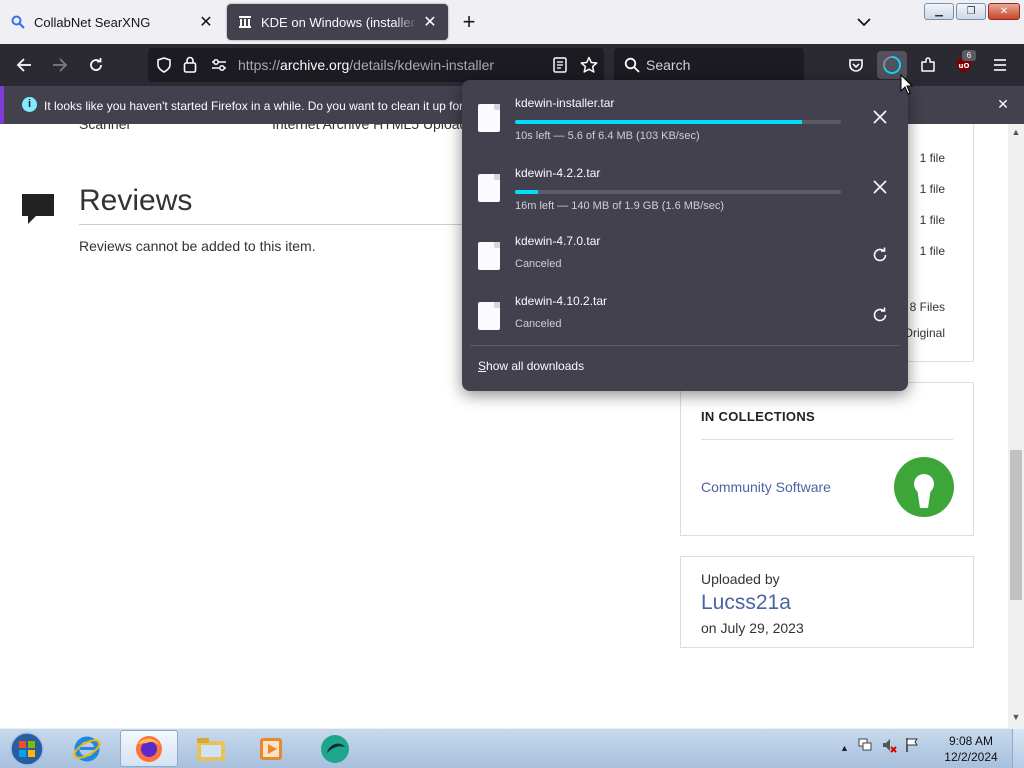 The width and height of the screenshot is (1024, 768). Describe the element at coordinates (685, 317) in the screenshot. I see `download-item: kdewin-4.10.2.tar Canceled` at that location.